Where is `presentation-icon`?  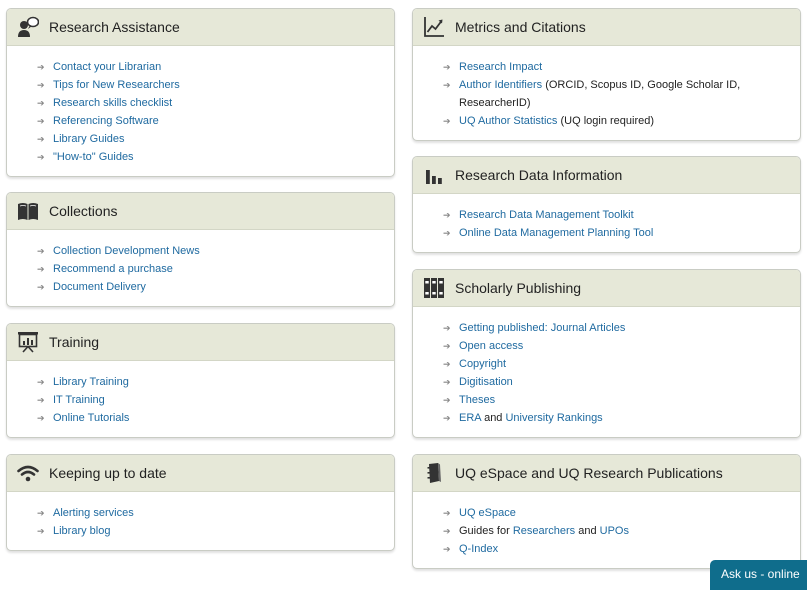
presentation-icon is located at coordinates (28, 342).